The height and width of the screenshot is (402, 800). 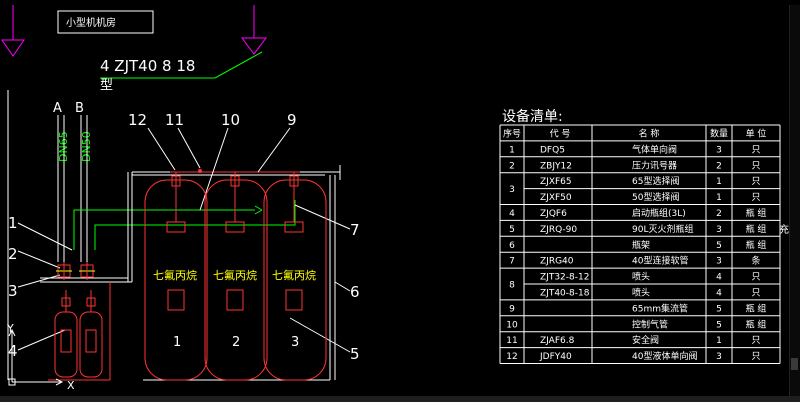 What do you see at coordinates (512, 166) in the screenshot?
I see `table-cell-no: 2` at bounding box center [512, 166].